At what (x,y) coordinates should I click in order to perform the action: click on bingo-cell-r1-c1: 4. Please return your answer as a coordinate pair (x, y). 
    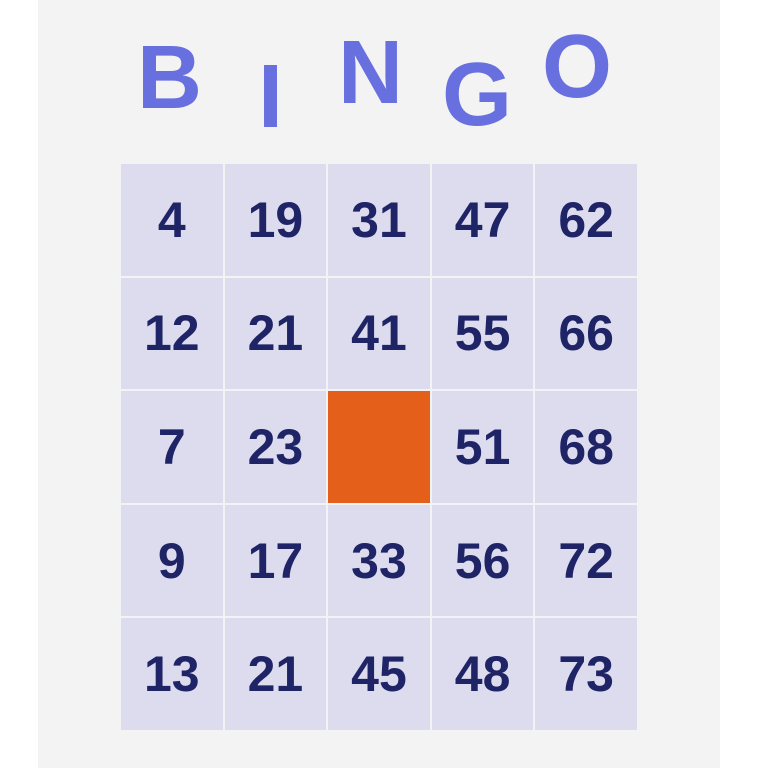
    Looking at the image, I should click on (172, 220).